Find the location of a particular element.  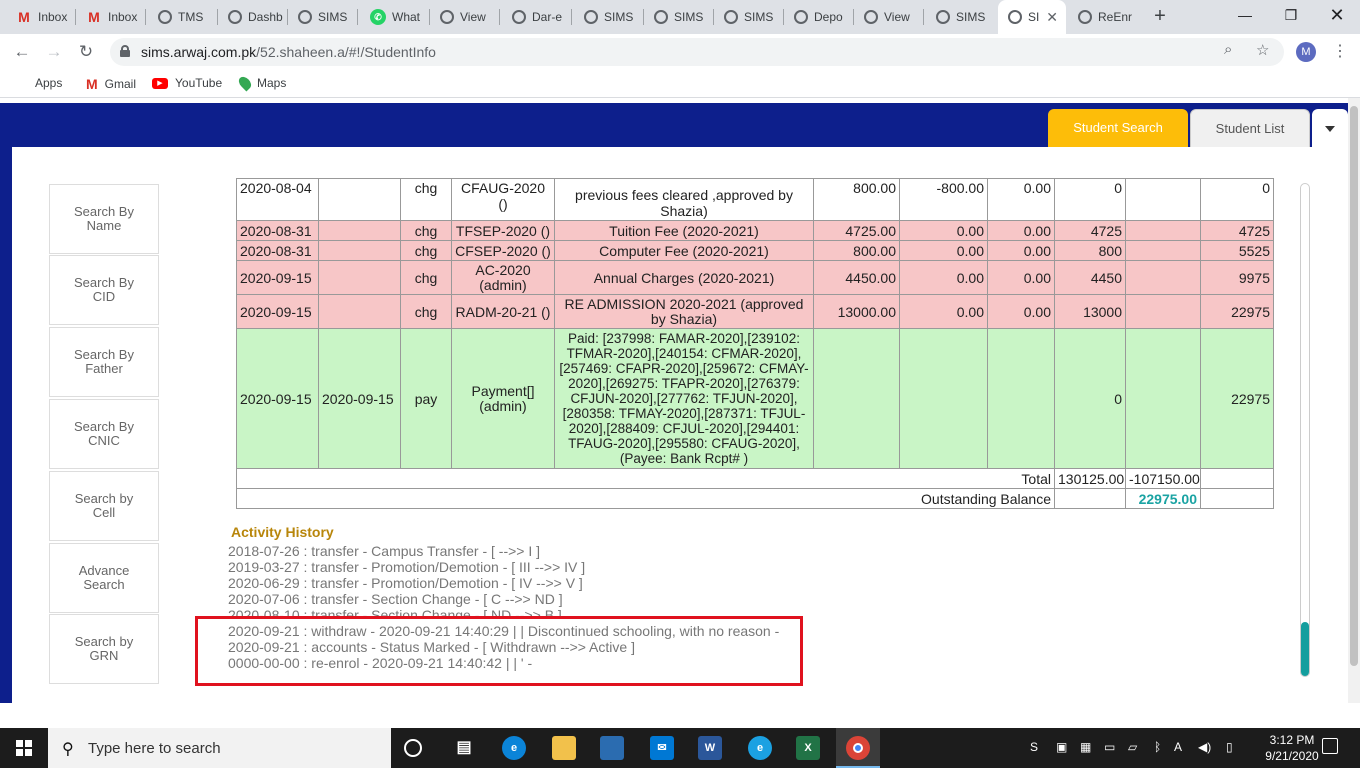

tray-app-icon: ▭ is located at coordinates (1109, 747).